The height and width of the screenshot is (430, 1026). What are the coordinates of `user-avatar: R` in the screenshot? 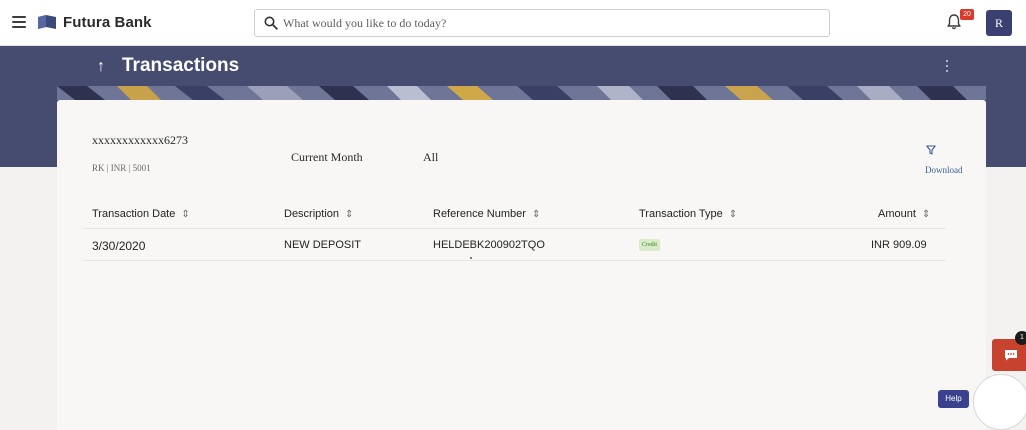 It's located at (999, 23).